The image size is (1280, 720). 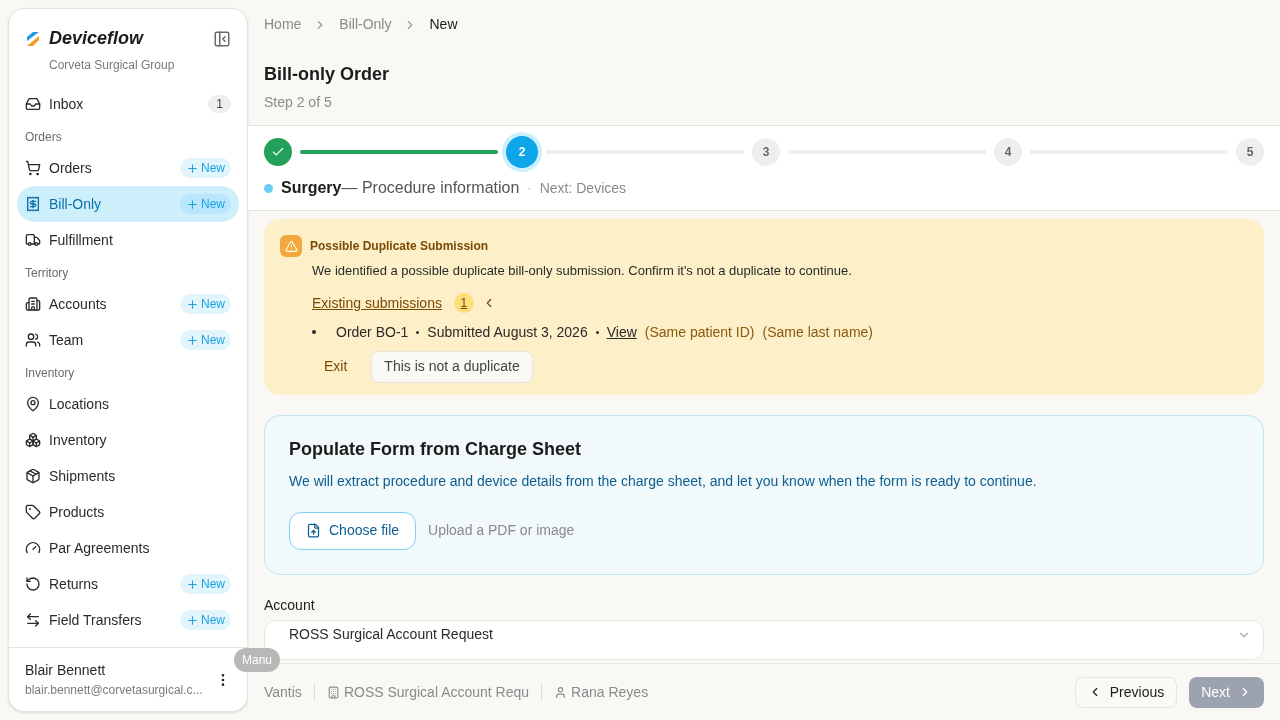 What do you see at coordinates (128, 168) in the screenshot?
I see `nav-item: Orders New` at bounding box center [128, 168].